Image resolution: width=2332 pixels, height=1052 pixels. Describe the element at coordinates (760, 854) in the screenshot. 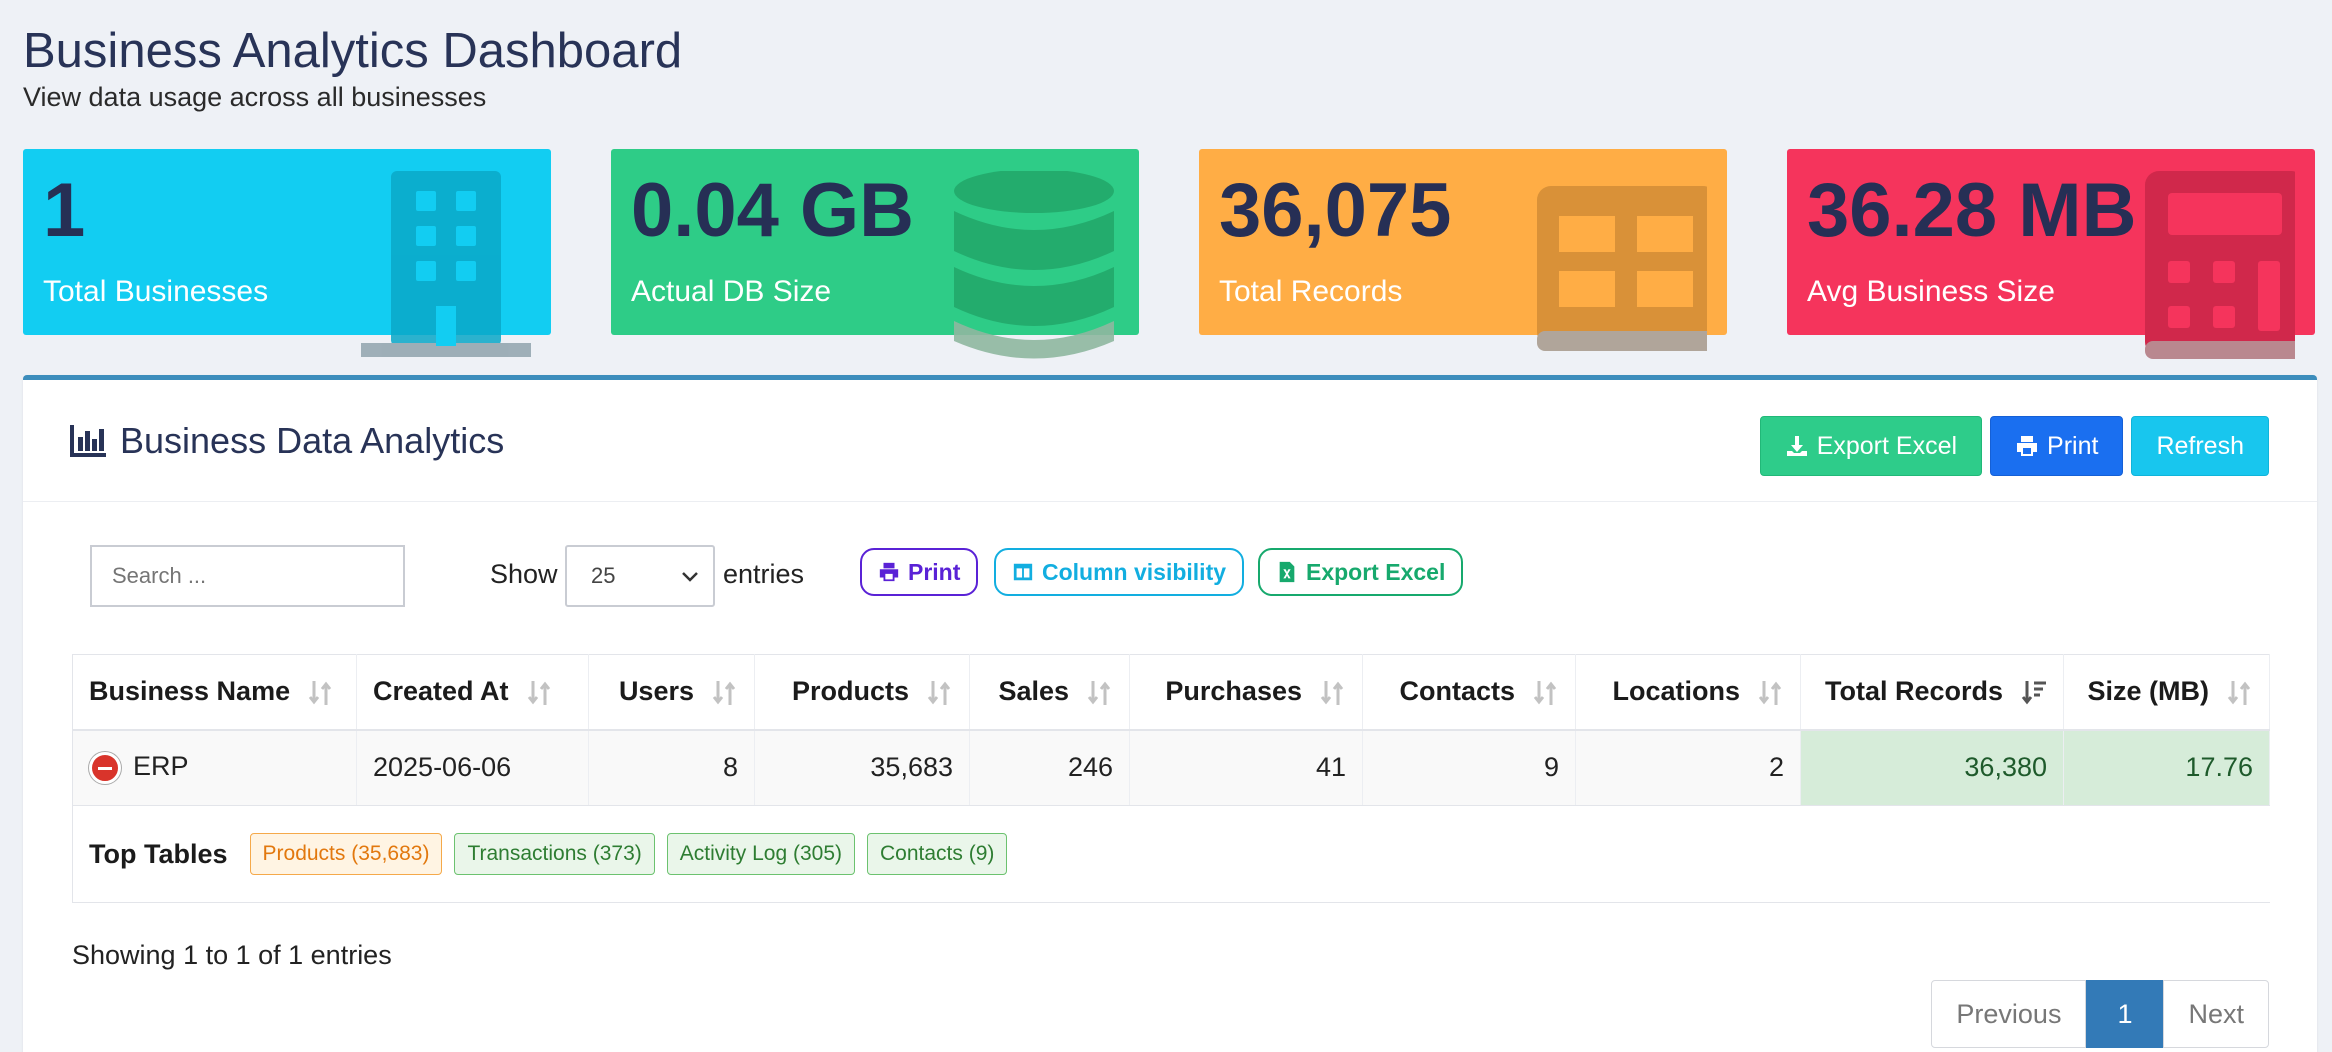

I see `tag-activity-log: Activity Log (305)` at that location.